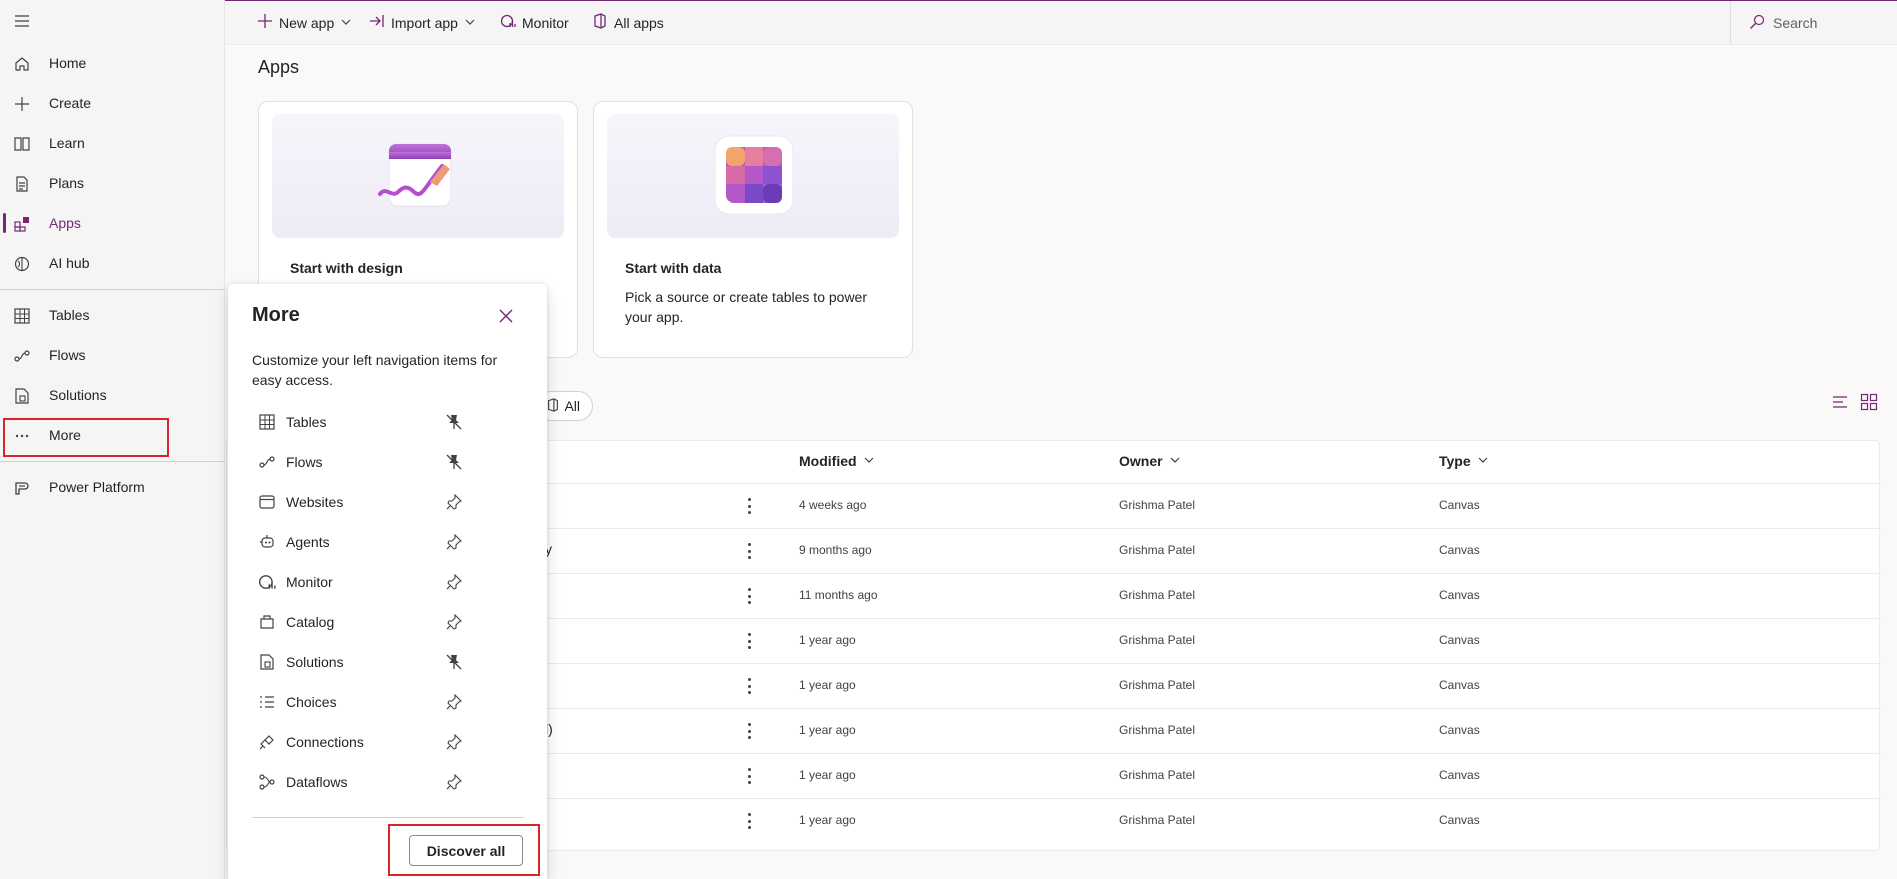 The height and width of the screenshot is (879, 1897). What do you see at coordinates (387, 502) in the screenshot?
I see `more-item-websites: Websites` at bounding box center [387, 502].